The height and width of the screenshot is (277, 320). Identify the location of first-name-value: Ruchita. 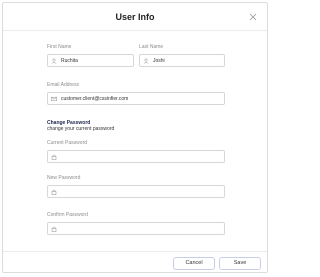
(69, 60).